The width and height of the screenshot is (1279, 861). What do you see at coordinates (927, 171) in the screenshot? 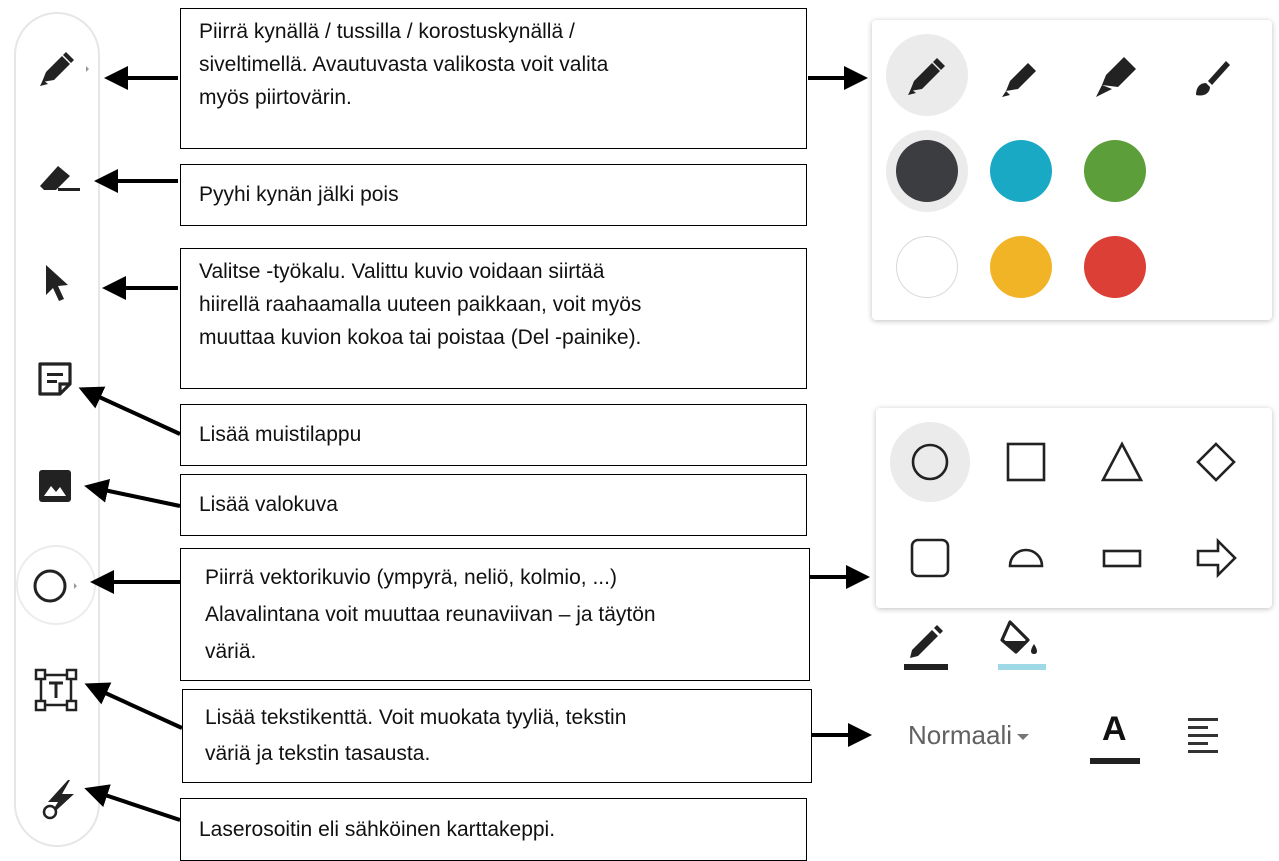
I see `color-swatch-dark-gray` at bounding box center [927, 171].